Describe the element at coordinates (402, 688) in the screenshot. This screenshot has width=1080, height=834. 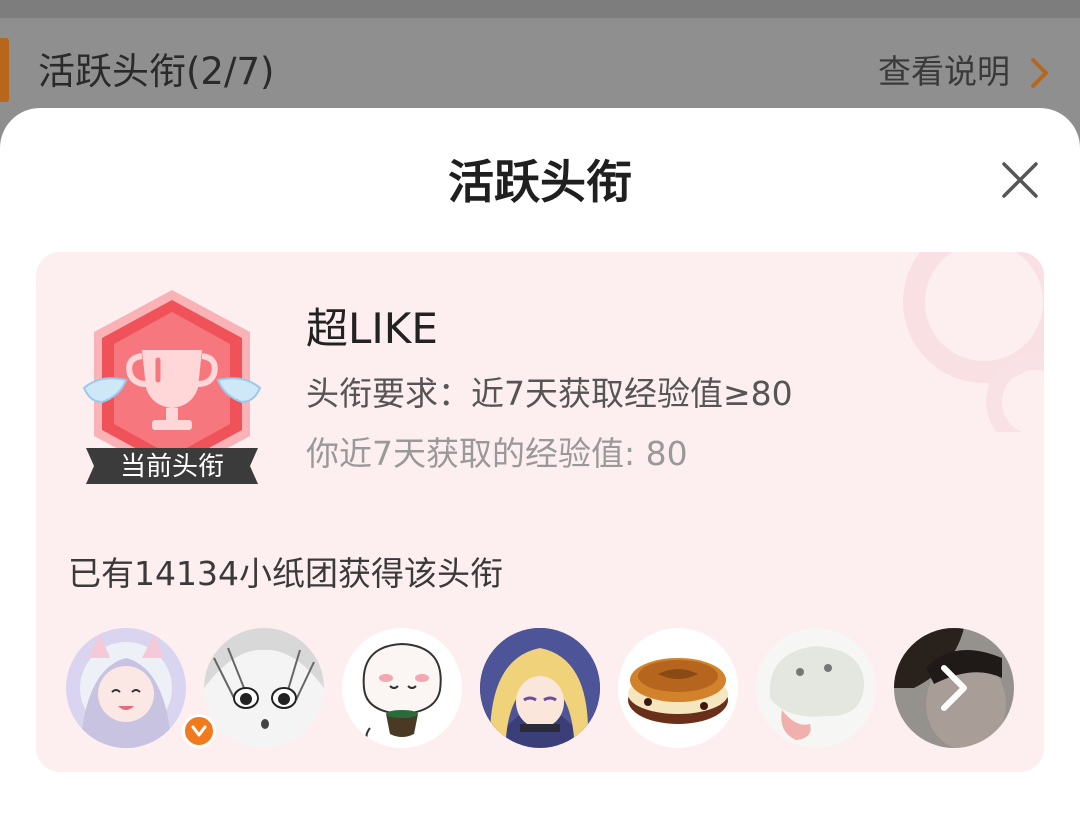
I see `avatar-cartoon-teacup` at that location.